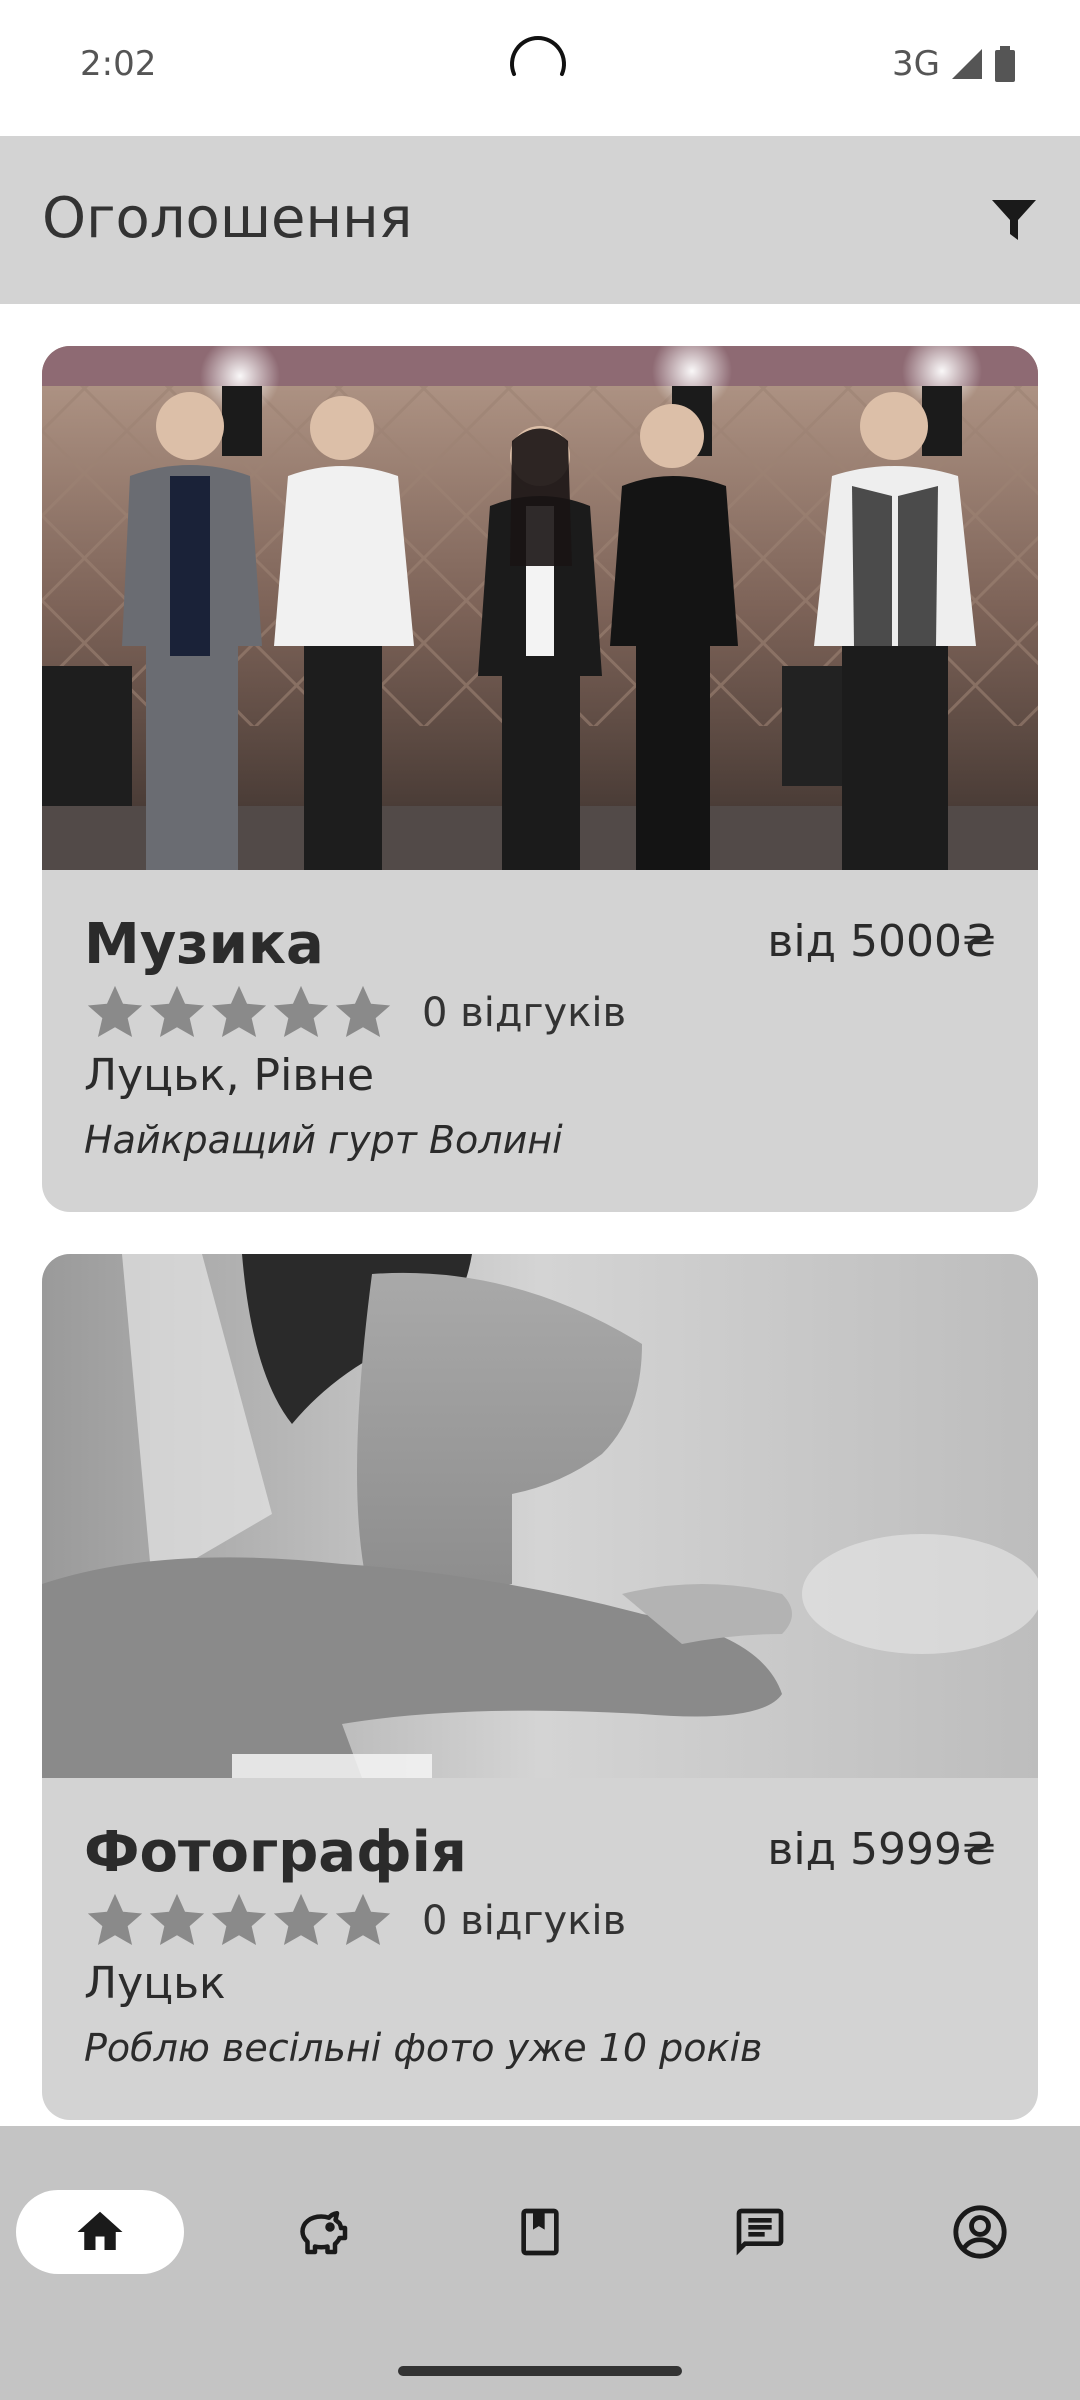  What do you see at coordinates (423, 2048) in the screenshot?
I see `listing-description: Роблю весільні фото уже 10 років` at bounding box center [423, 2048].